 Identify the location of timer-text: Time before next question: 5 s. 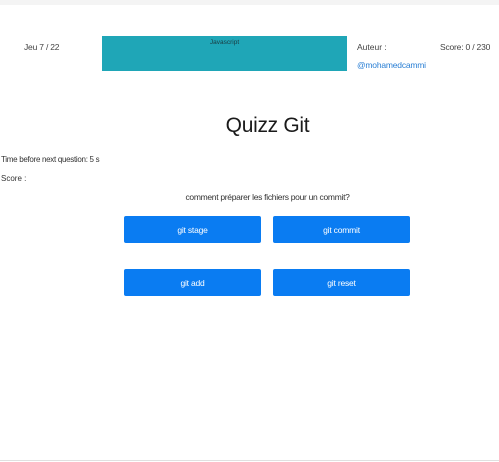
(50, 159).